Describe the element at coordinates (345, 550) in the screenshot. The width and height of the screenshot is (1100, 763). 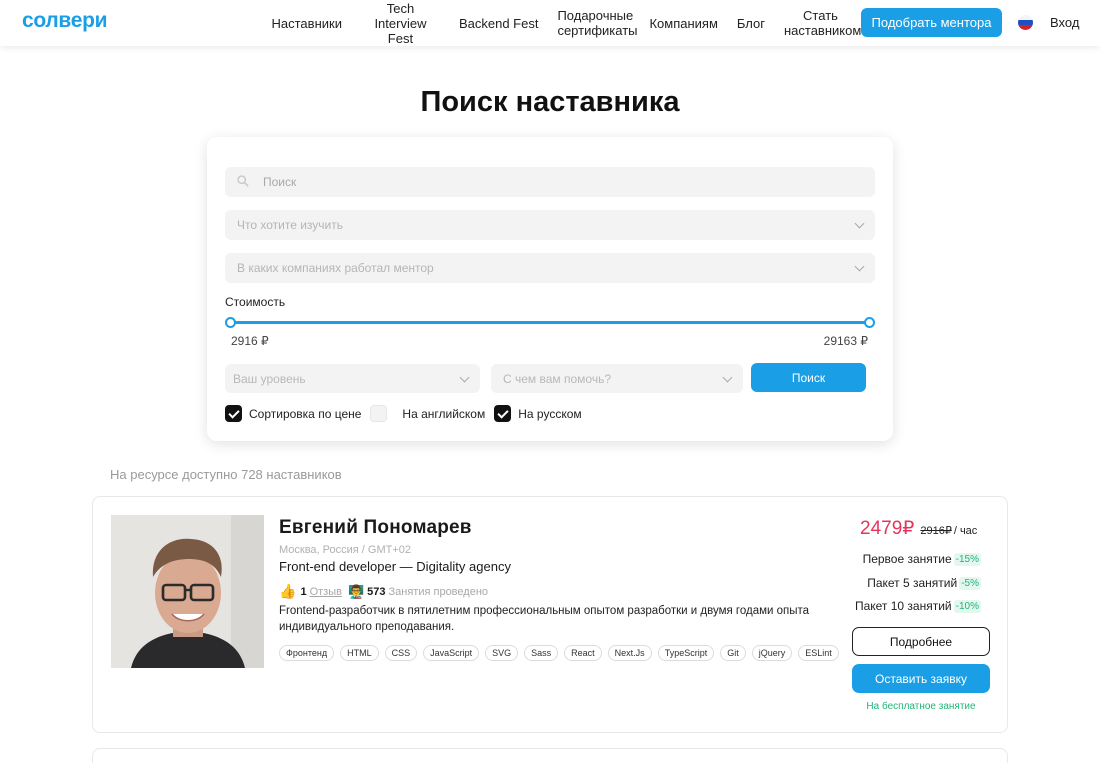
I see `mentor-location: Москва, Россия / GMT+02` at that location.